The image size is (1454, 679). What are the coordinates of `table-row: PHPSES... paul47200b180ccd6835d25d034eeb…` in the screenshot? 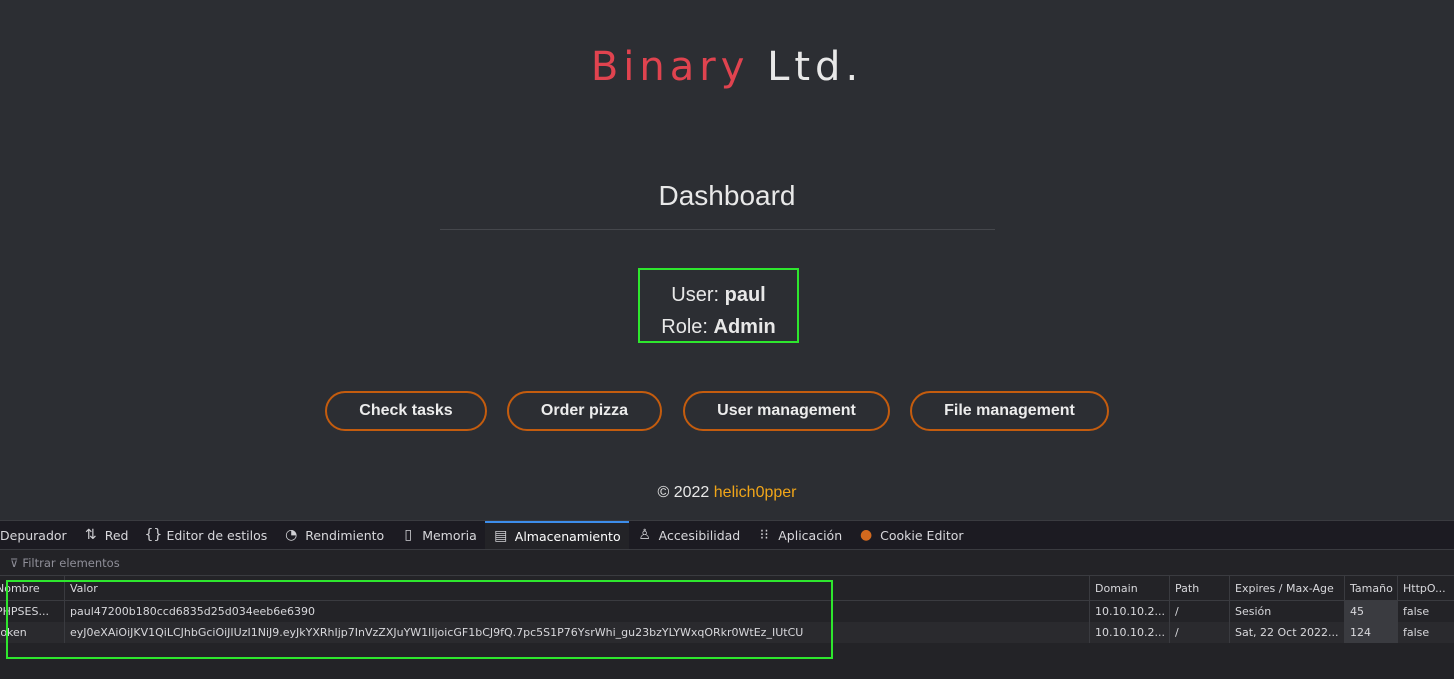 It's located at (727, 611).